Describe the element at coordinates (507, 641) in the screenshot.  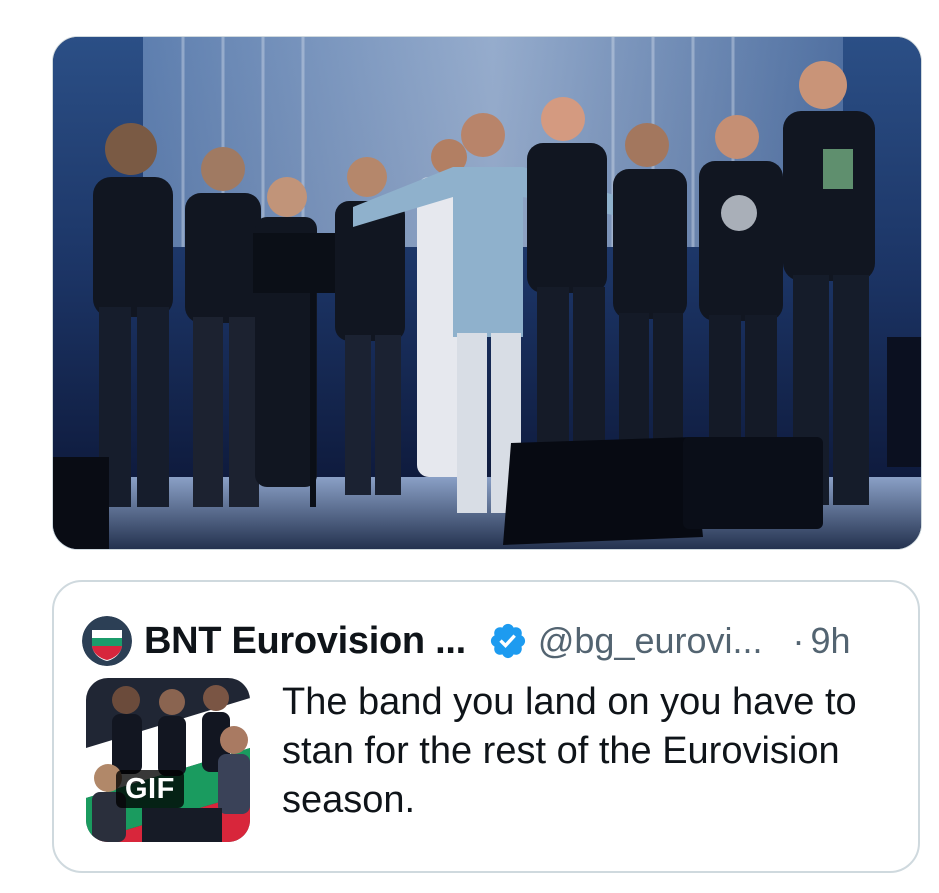
I see `verified-badge-icon` at that location.